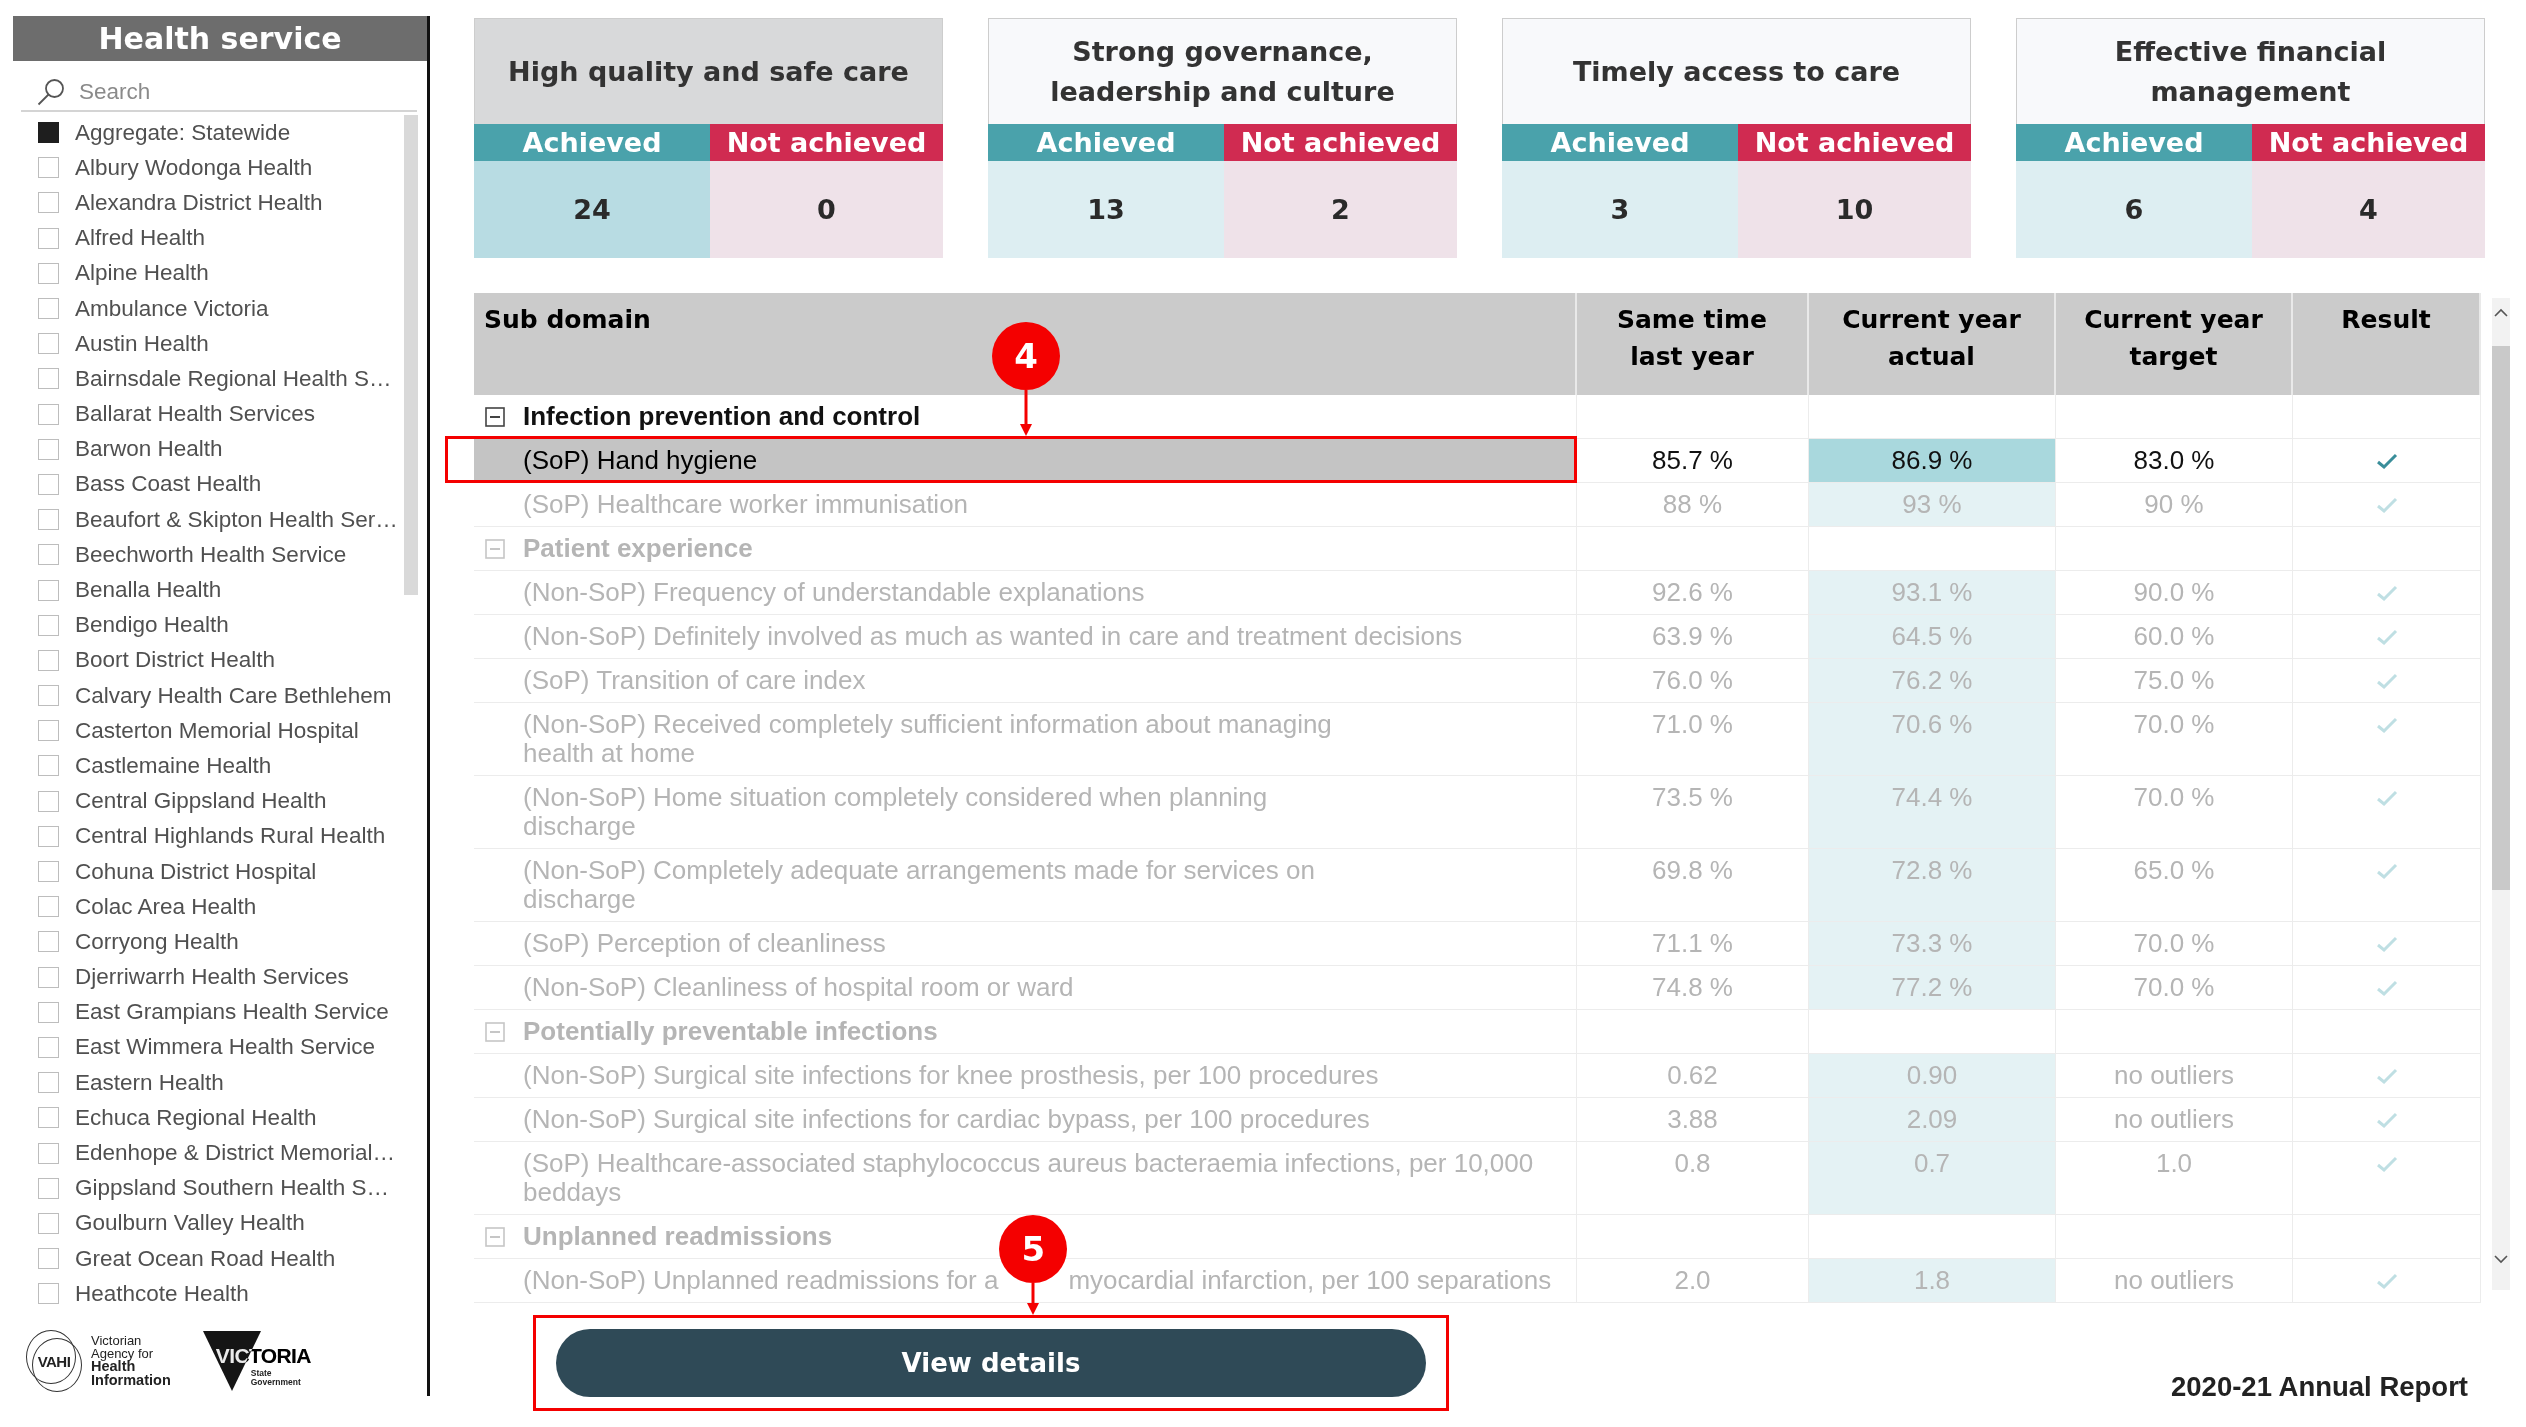 The height and width of the screenshot is (1427, 2526). What do you see at coordinates (220, 836) in the screenshot?
I see `list-item: Central Highlands Rural Health` at bounding box center [220, 836].